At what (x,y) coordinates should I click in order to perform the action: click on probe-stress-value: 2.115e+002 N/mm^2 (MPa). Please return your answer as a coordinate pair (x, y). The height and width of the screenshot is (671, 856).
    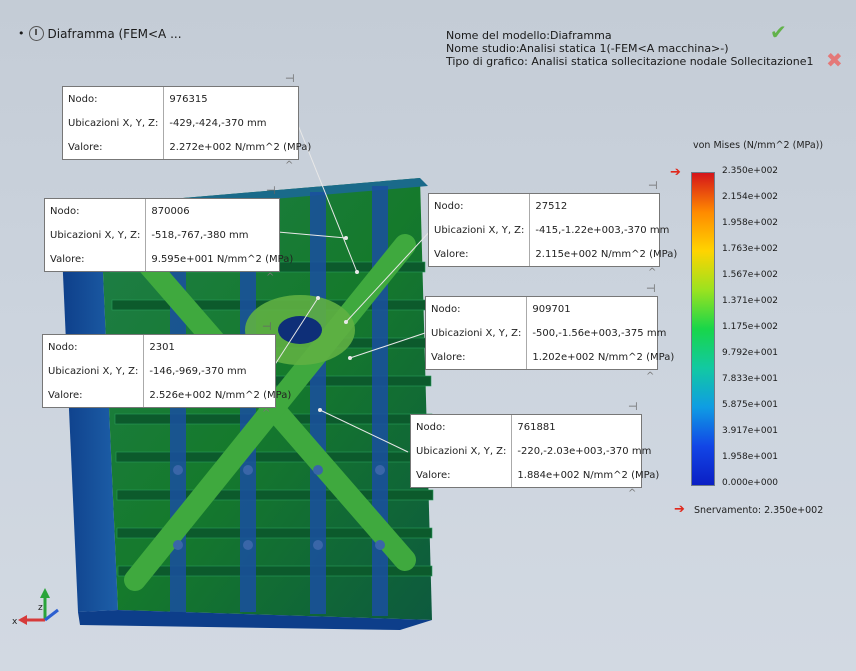
    Looking at the image, I should click on (606, 254).